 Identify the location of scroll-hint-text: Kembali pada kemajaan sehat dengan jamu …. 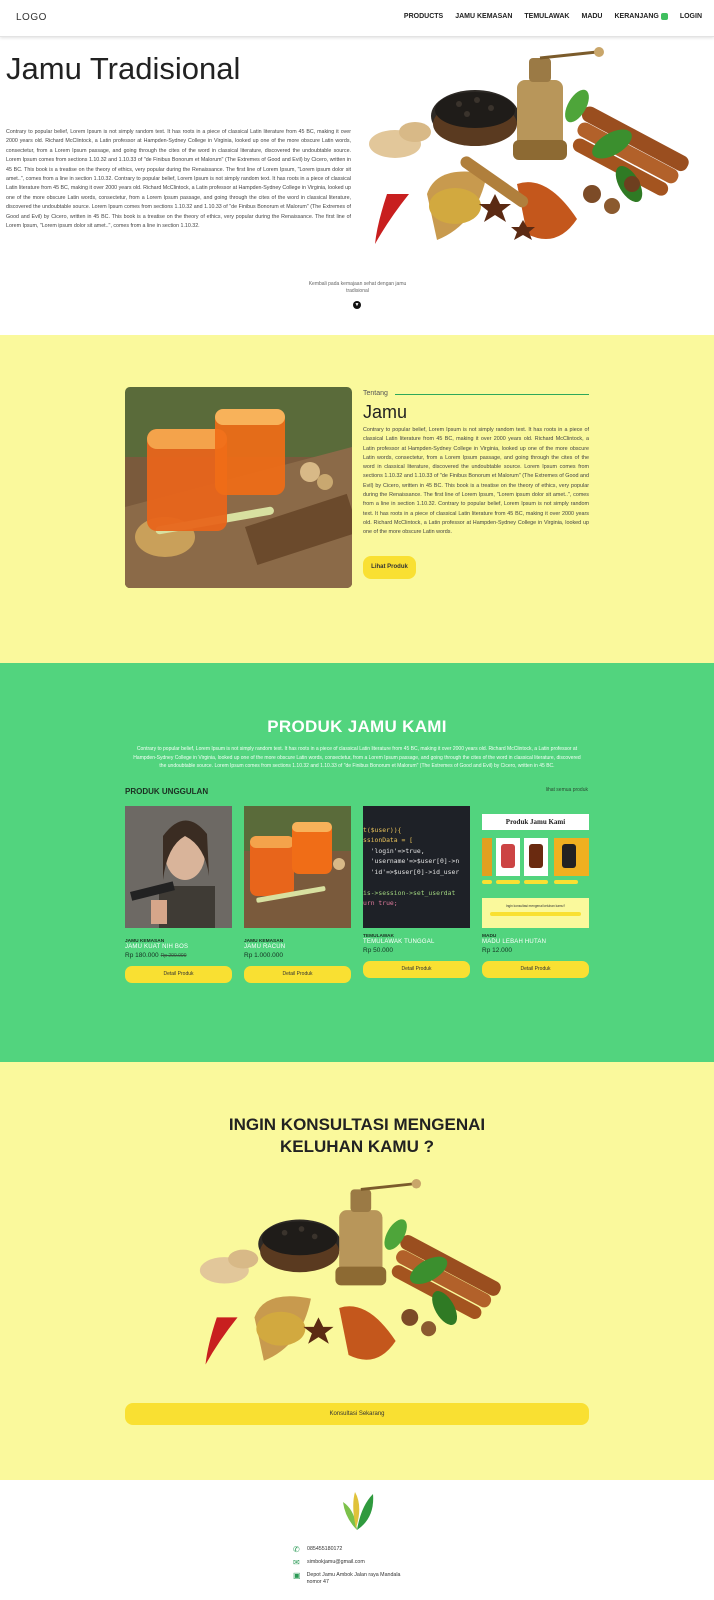
(357, 287).